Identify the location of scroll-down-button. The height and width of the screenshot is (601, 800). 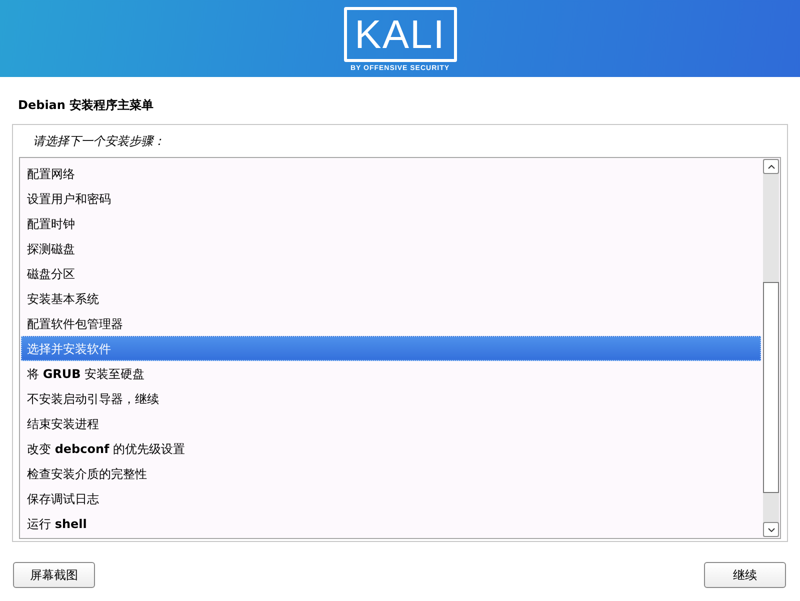
(771, 529).